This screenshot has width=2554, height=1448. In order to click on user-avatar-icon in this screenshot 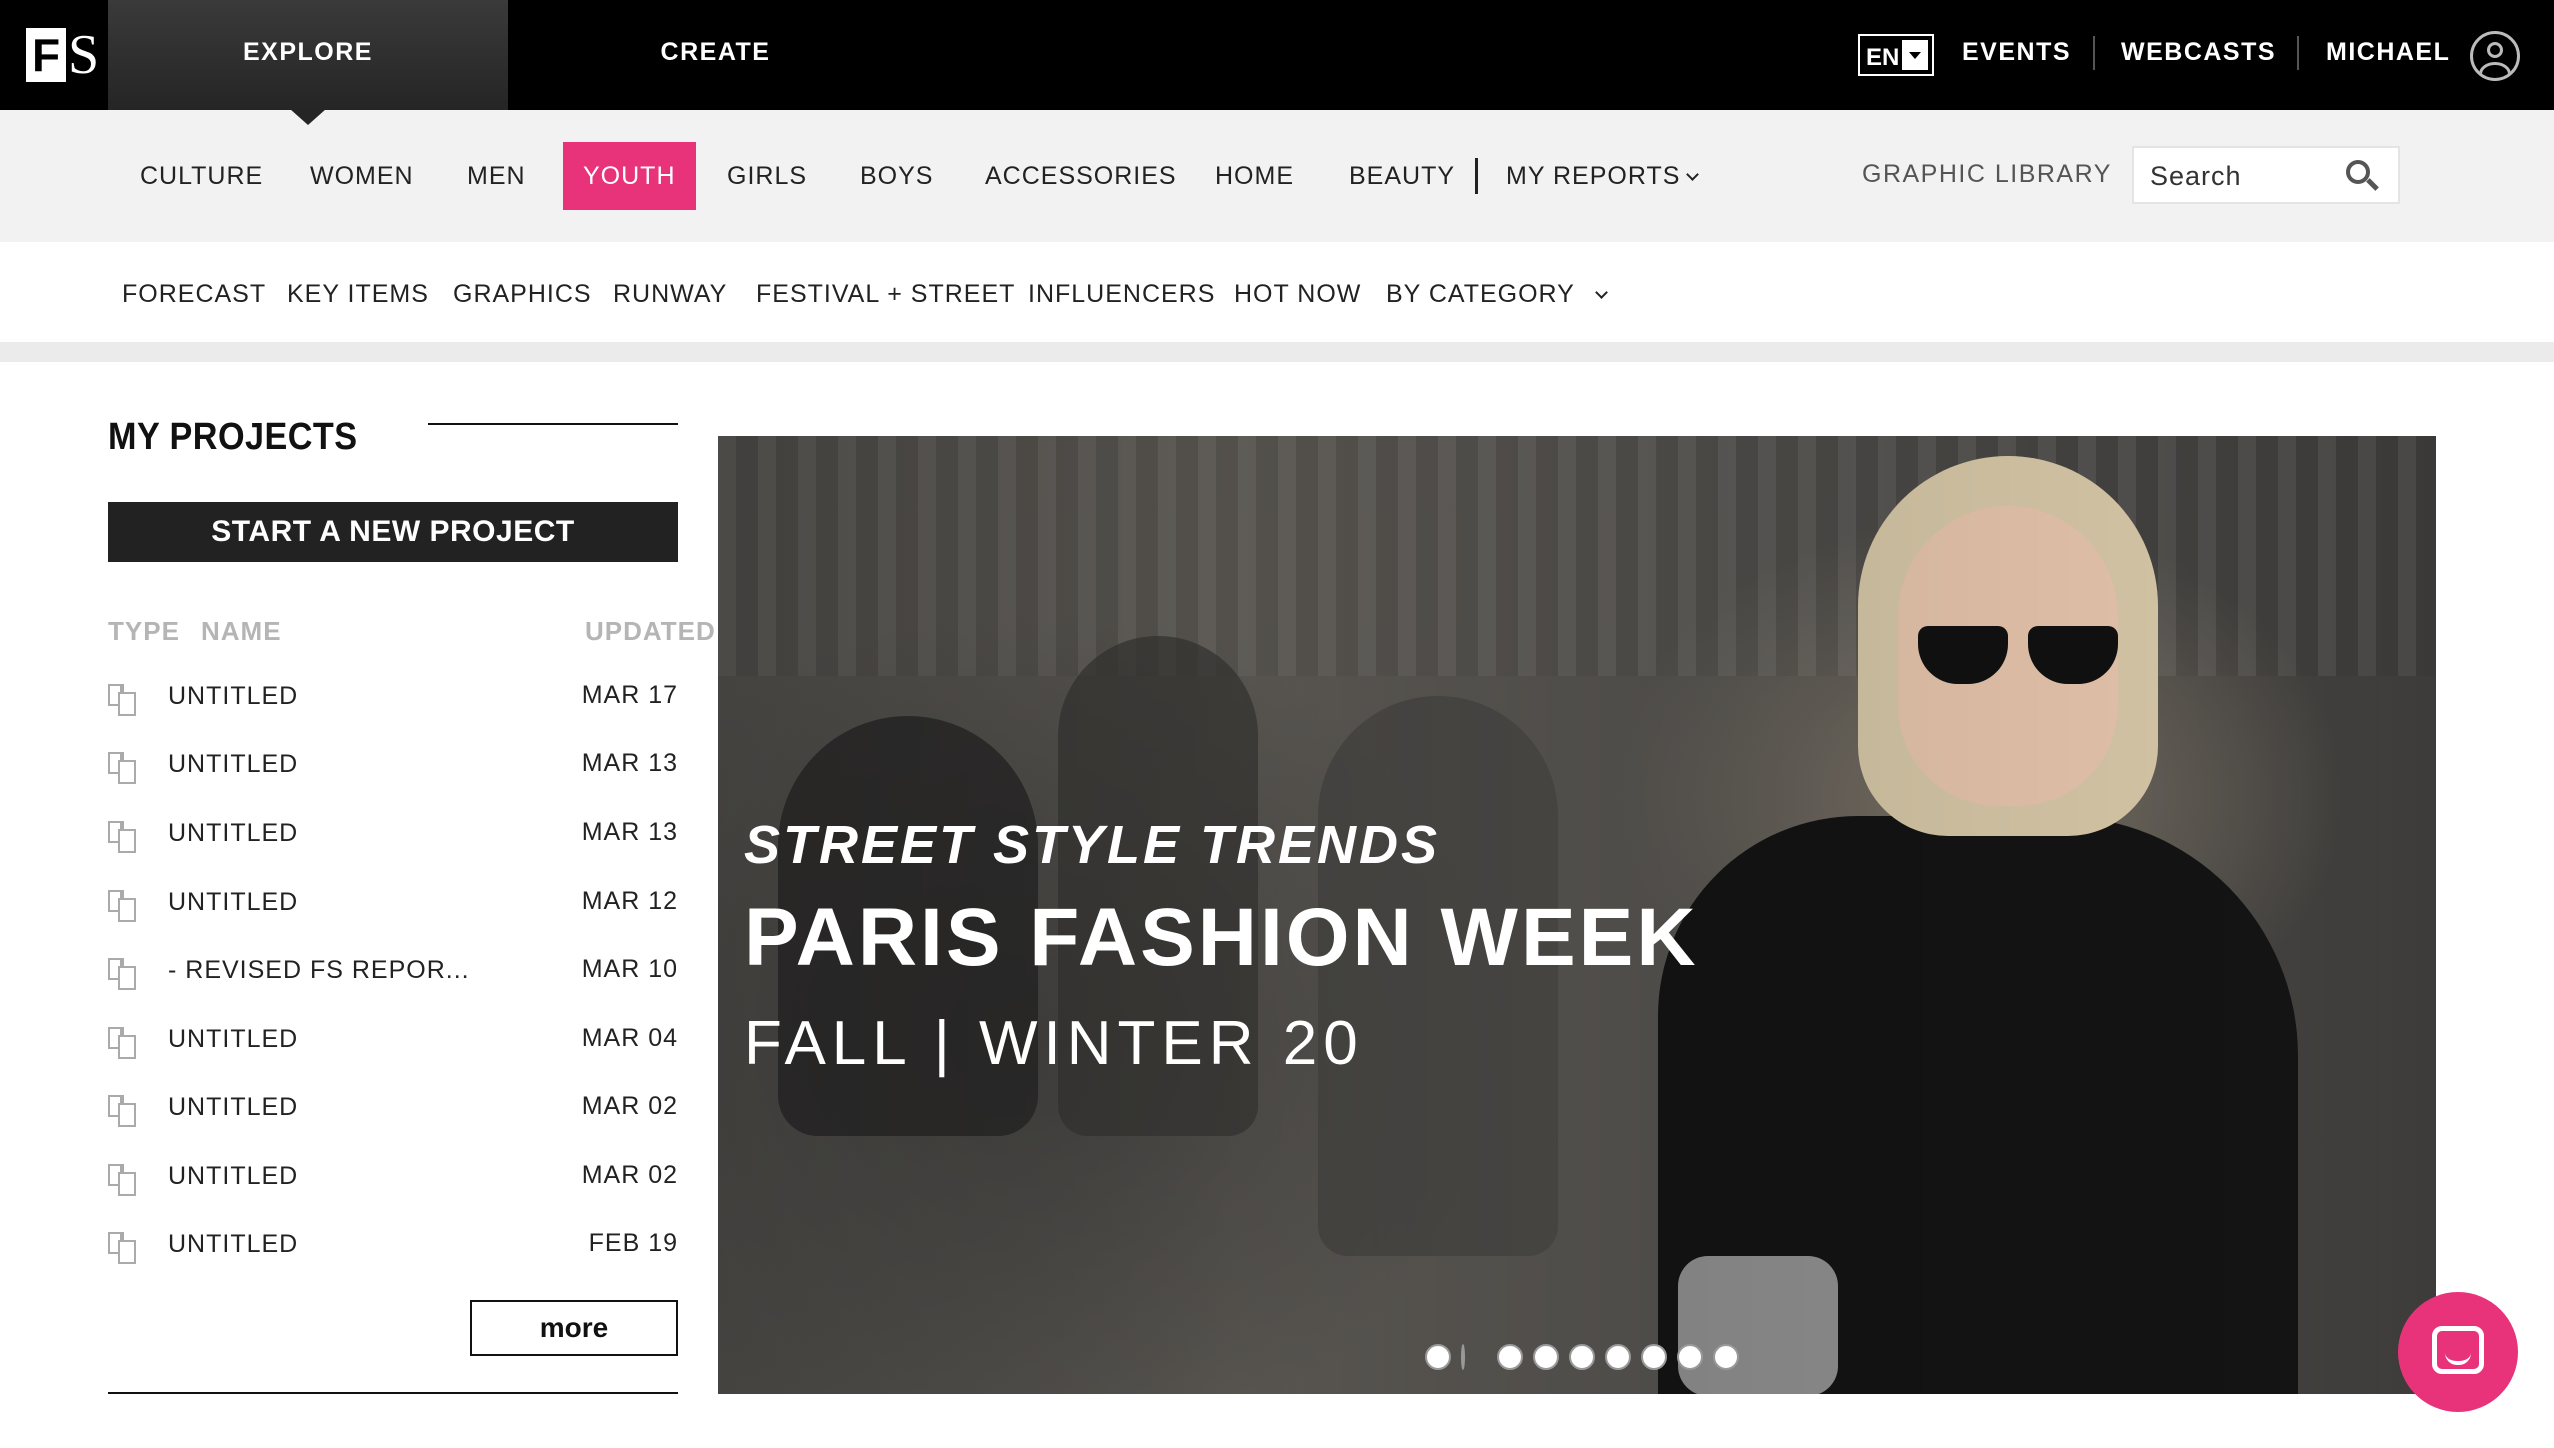, I will do `click(2495, 56)`.